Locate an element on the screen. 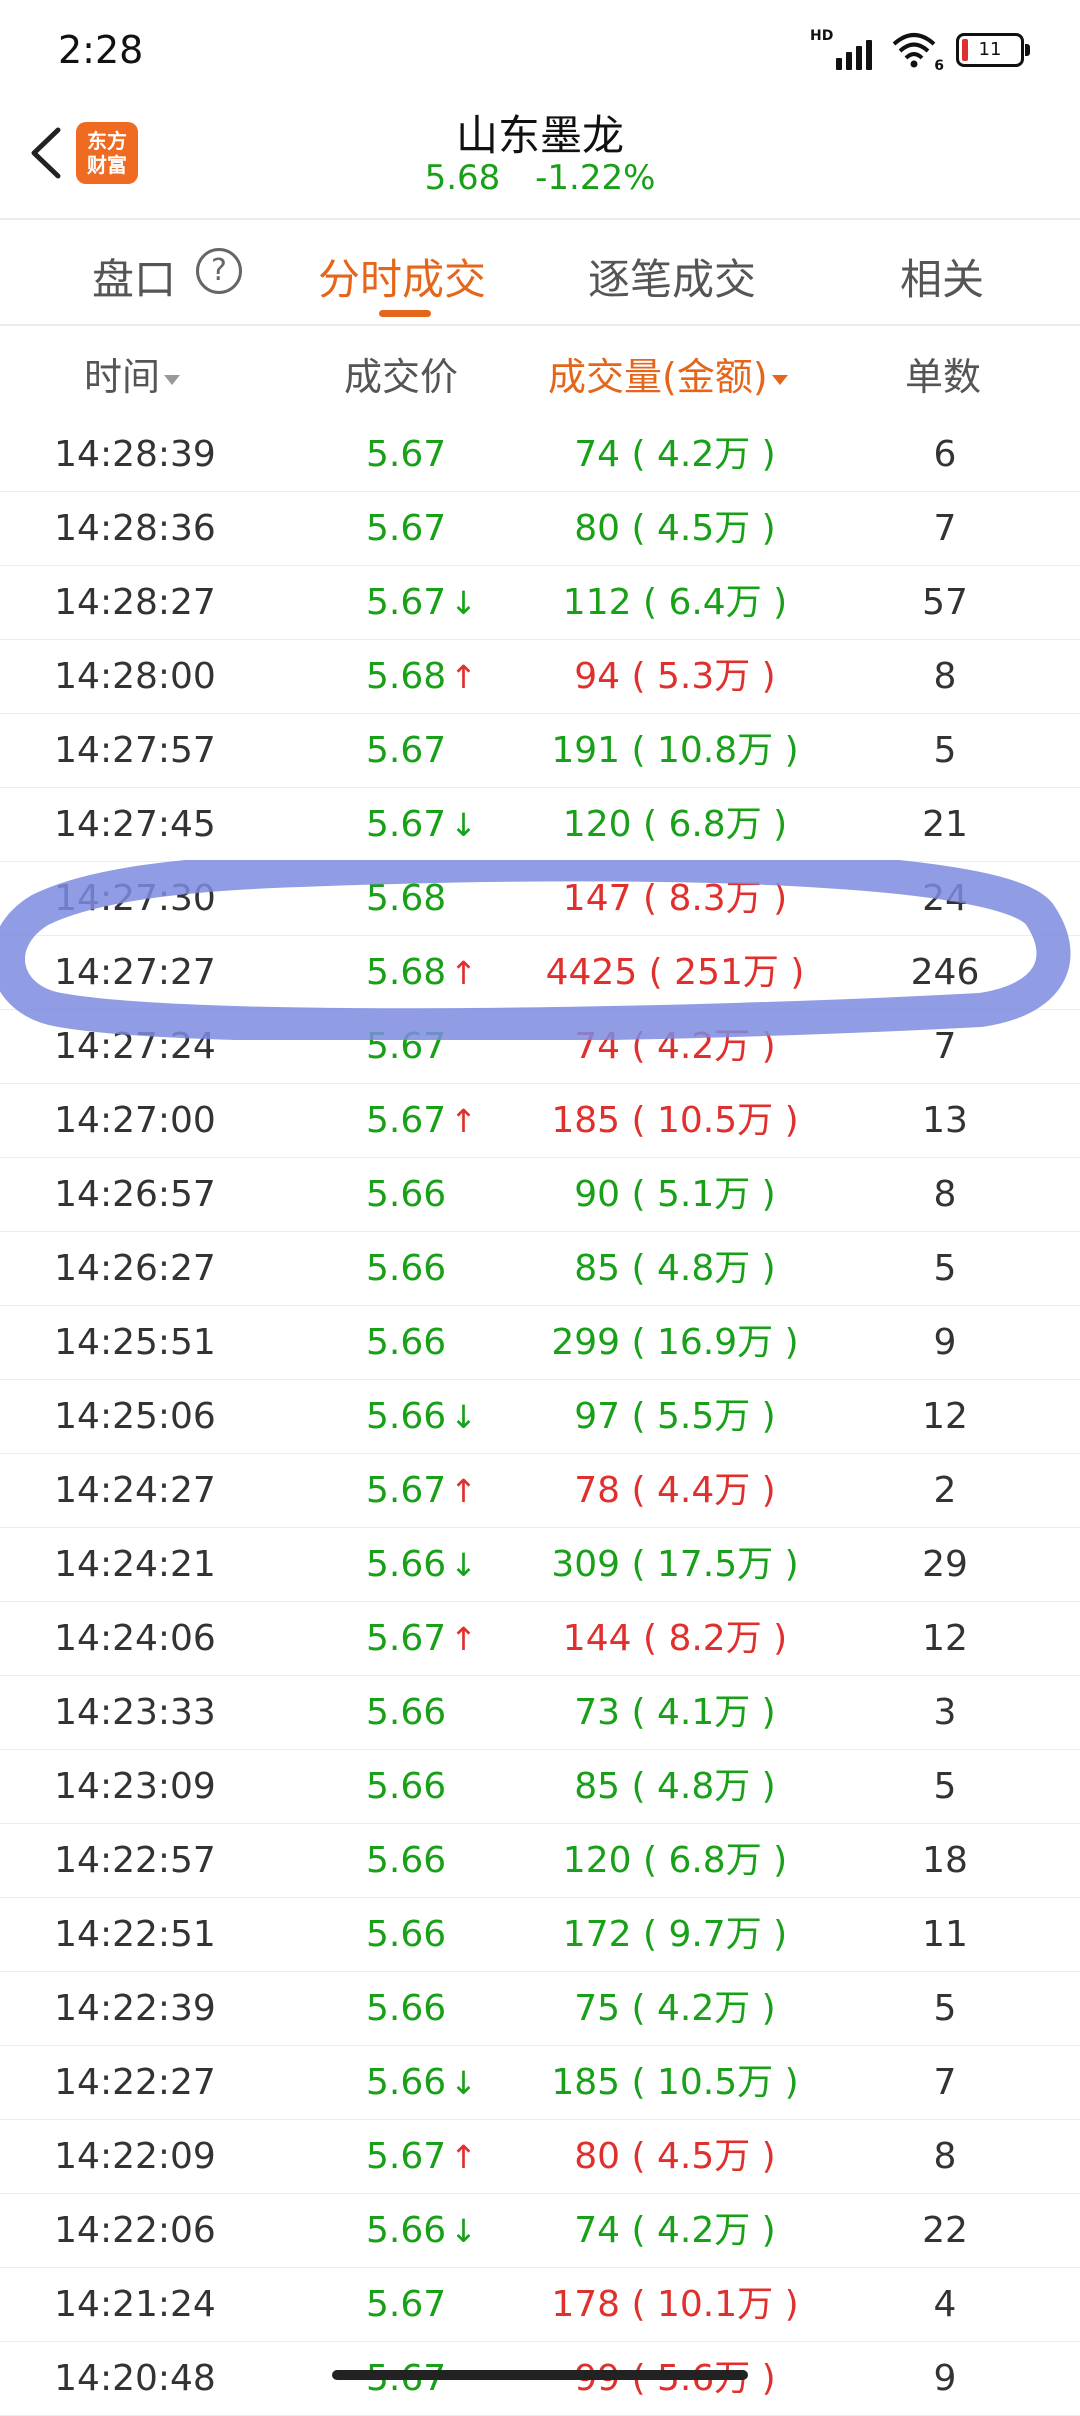 This screenshot has width=1080, height=2416. table-row: 14:24:06 5.67 ↑ 144 ( 8.2万 ) 12 is located at coordinates (540, 1639).